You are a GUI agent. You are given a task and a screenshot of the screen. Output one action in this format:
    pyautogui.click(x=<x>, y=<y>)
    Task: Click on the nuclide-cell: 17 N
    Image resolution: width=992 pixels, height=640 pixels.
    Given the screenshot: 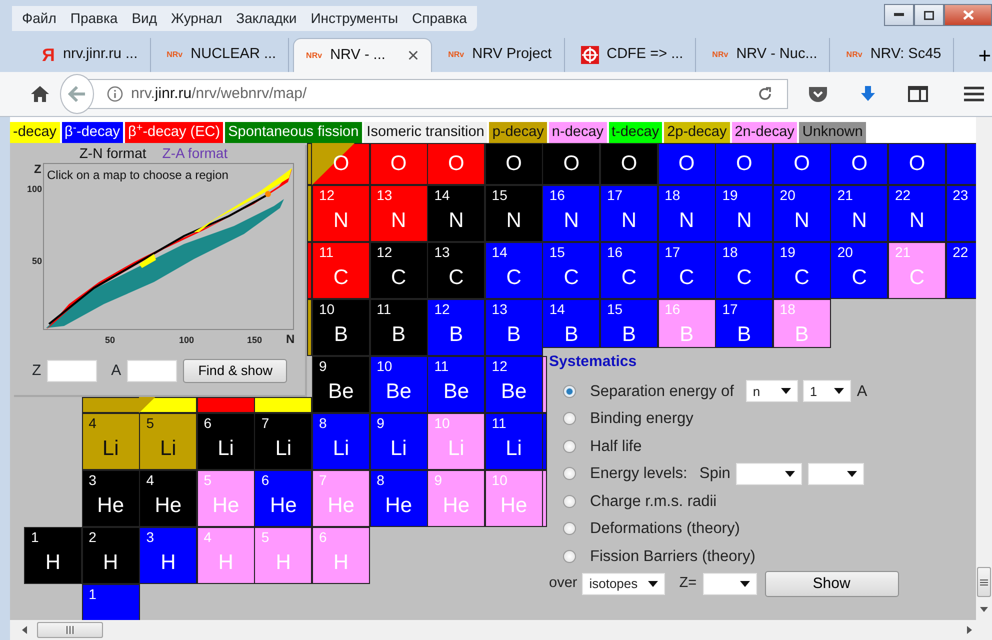 What is the action you would take?
    pyautogui.click(x=629, y=213)
    